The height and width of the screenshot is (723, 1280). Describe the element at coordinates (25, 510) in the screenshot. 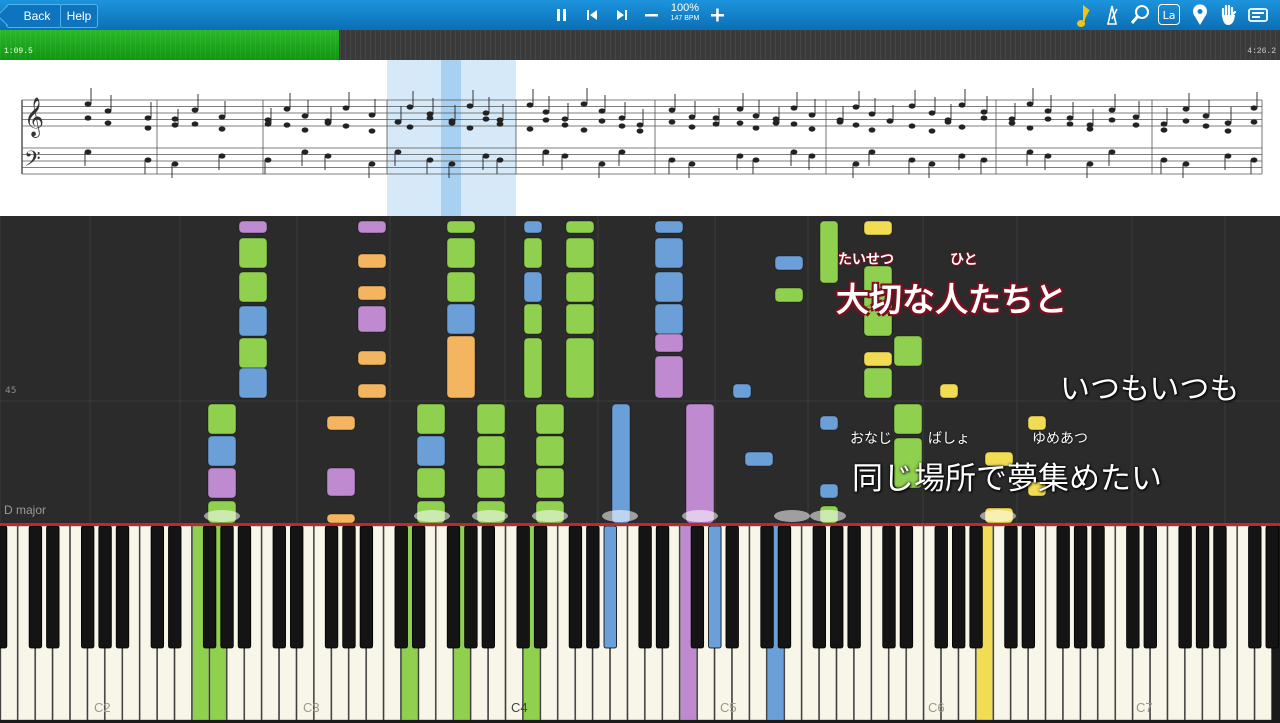

I see `key-signature-label: D major` at that location.